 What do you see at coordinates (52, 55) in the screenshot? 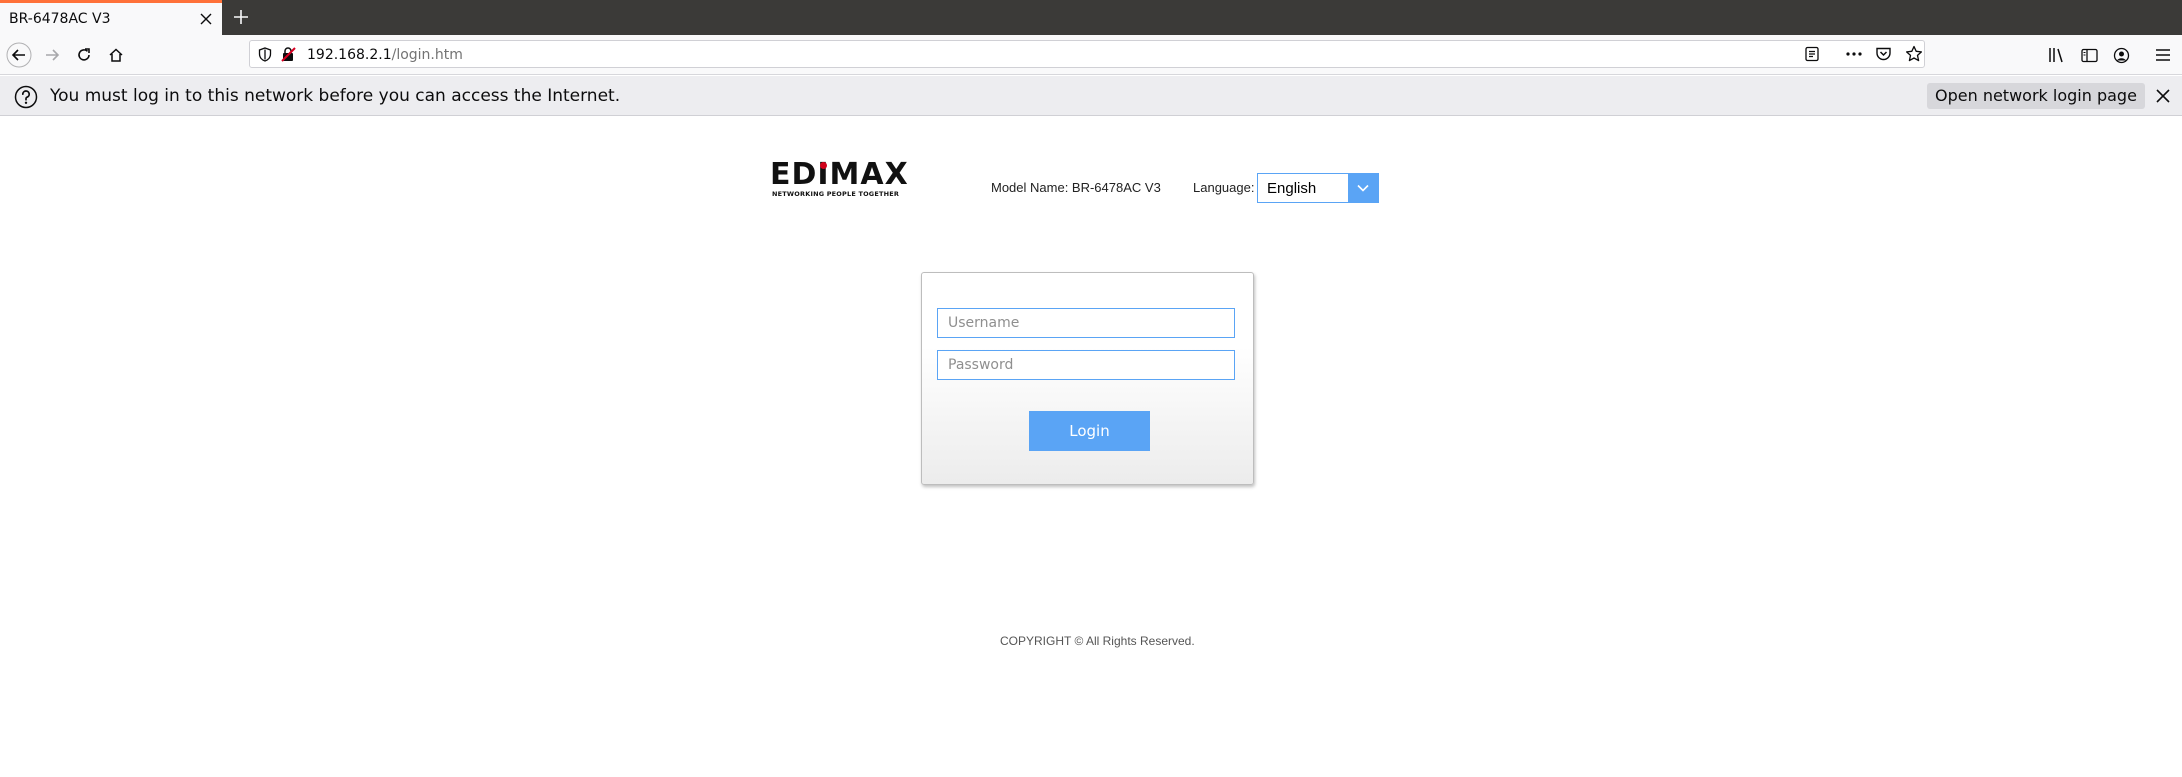
I see `forward-arrow-icon` at bounding box center [52, 55].